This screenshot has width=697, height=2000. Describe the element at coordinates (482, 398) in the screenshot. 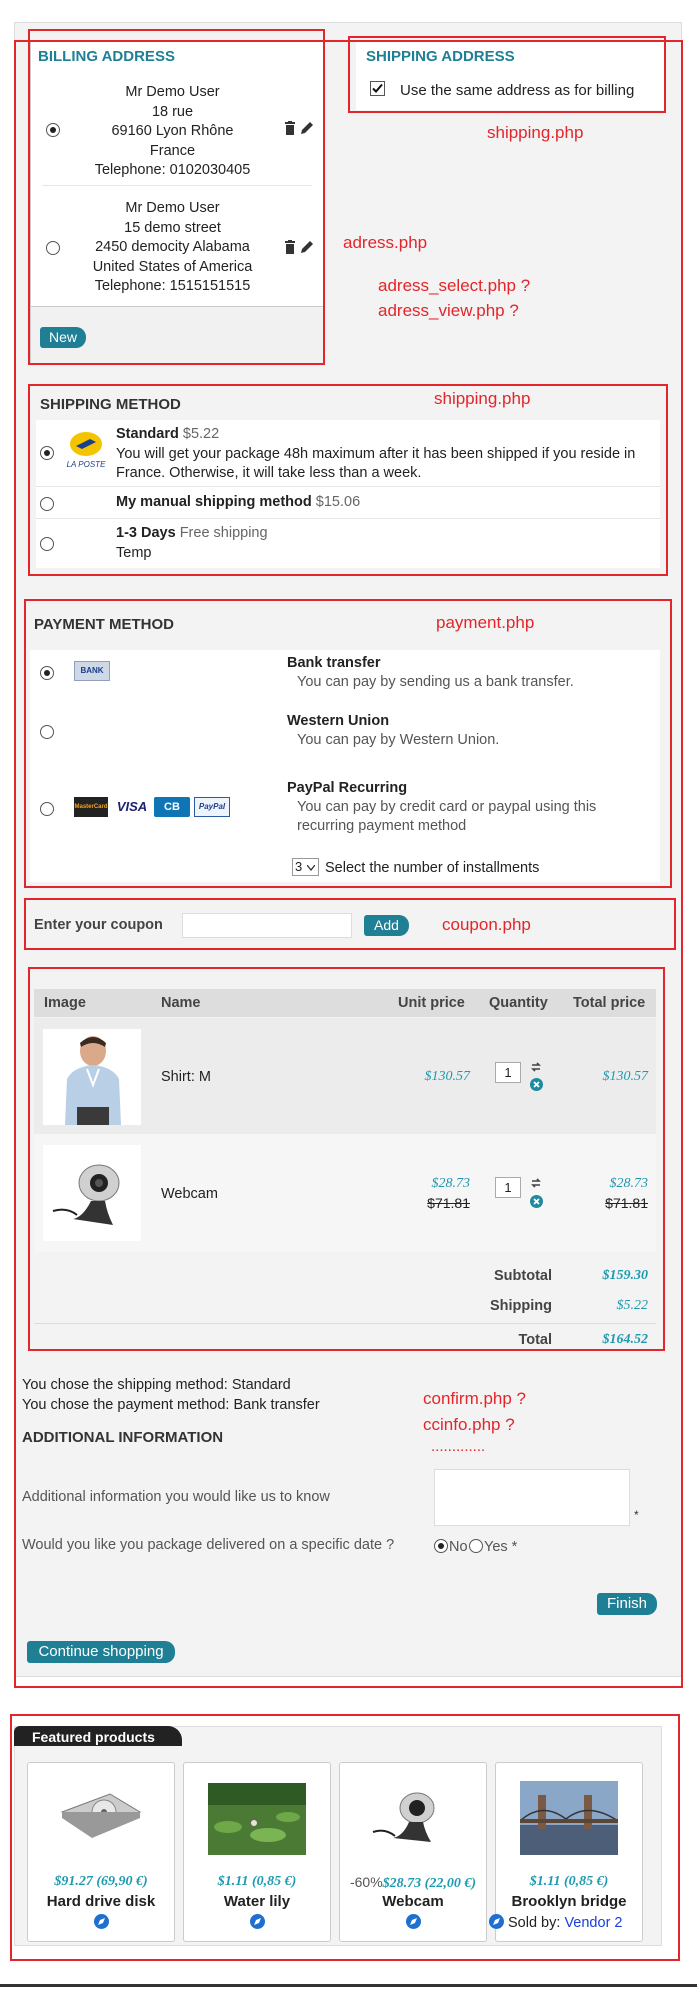

I see `annotation-shipping-php-2: shipping.php` at that location.